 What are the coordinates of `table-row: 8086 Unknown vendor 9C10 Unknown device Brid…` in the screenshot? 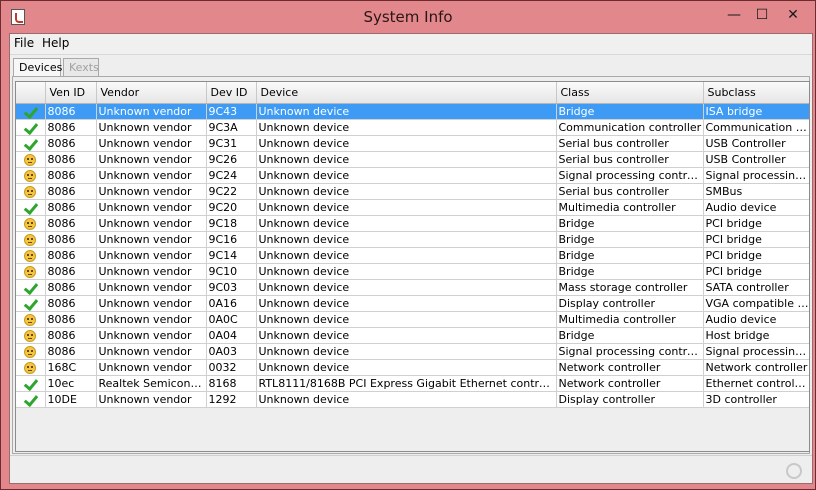 It's located at (412, 271).